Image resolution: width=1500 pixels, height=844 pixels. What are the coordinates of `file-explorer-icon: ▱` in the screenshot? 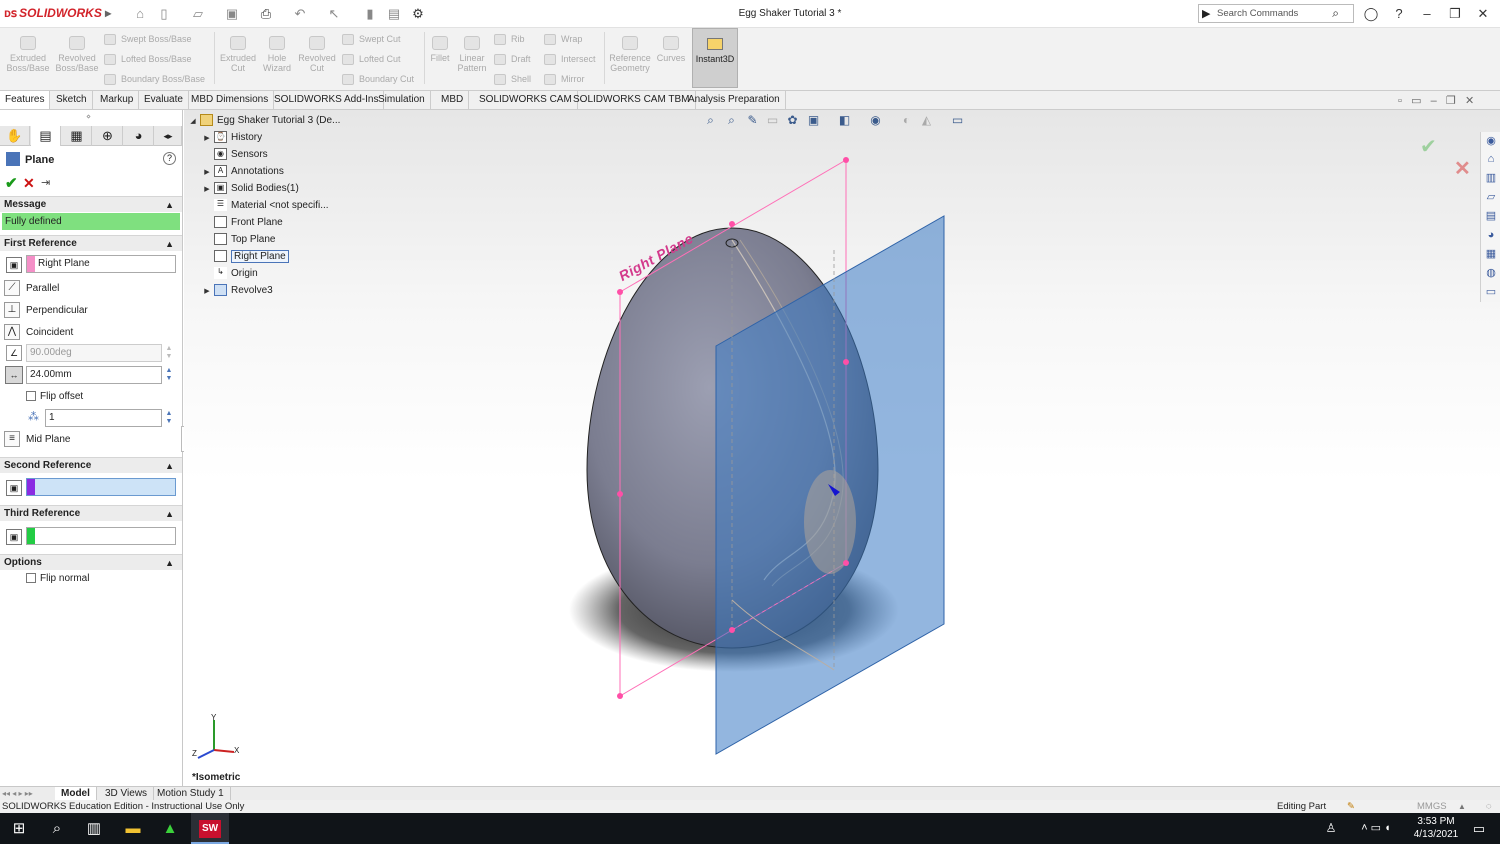 It's located at (1491, 197).